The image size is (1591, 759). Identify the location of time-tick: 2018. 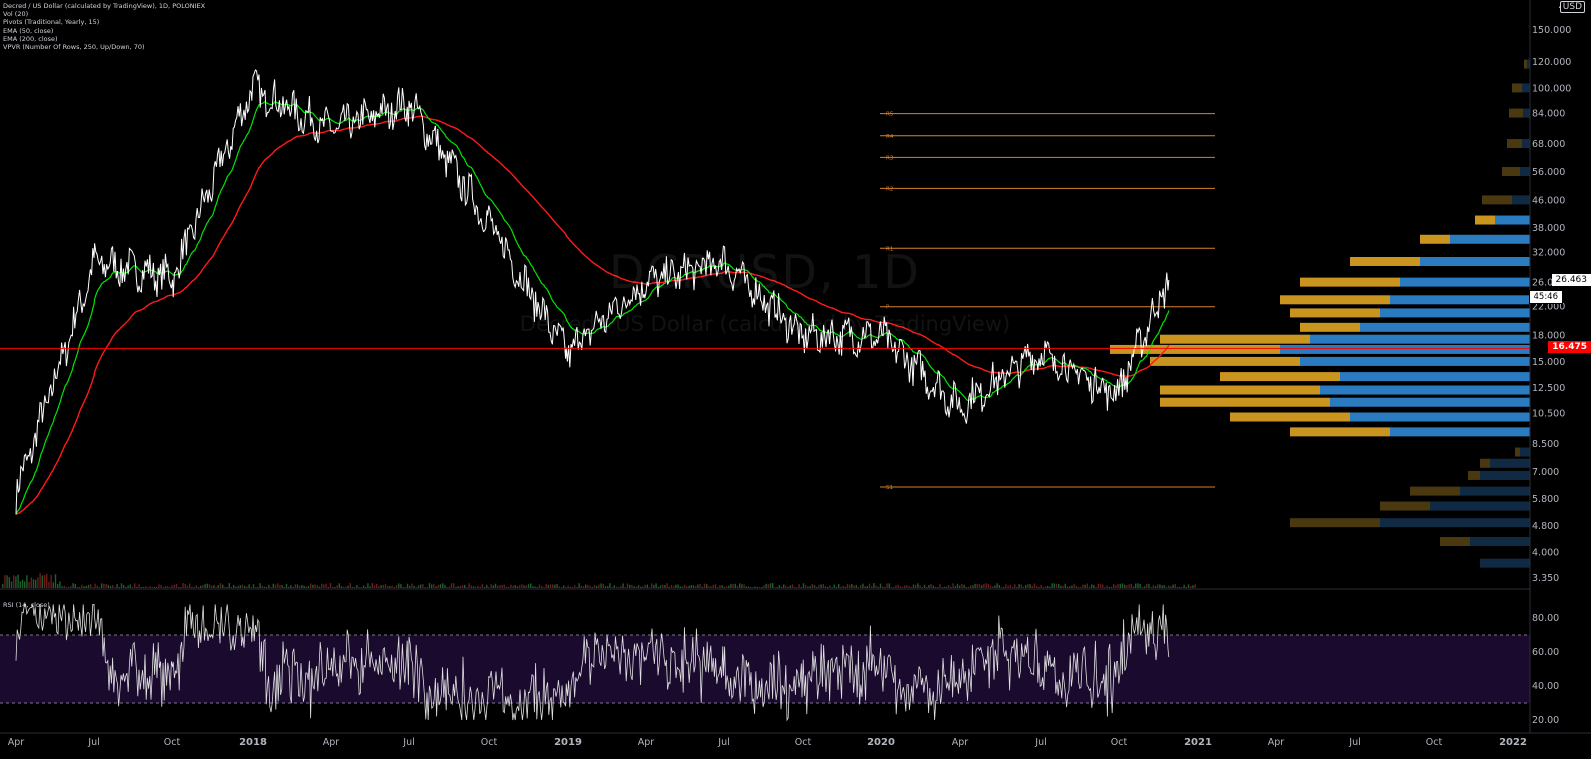
(253, 742).